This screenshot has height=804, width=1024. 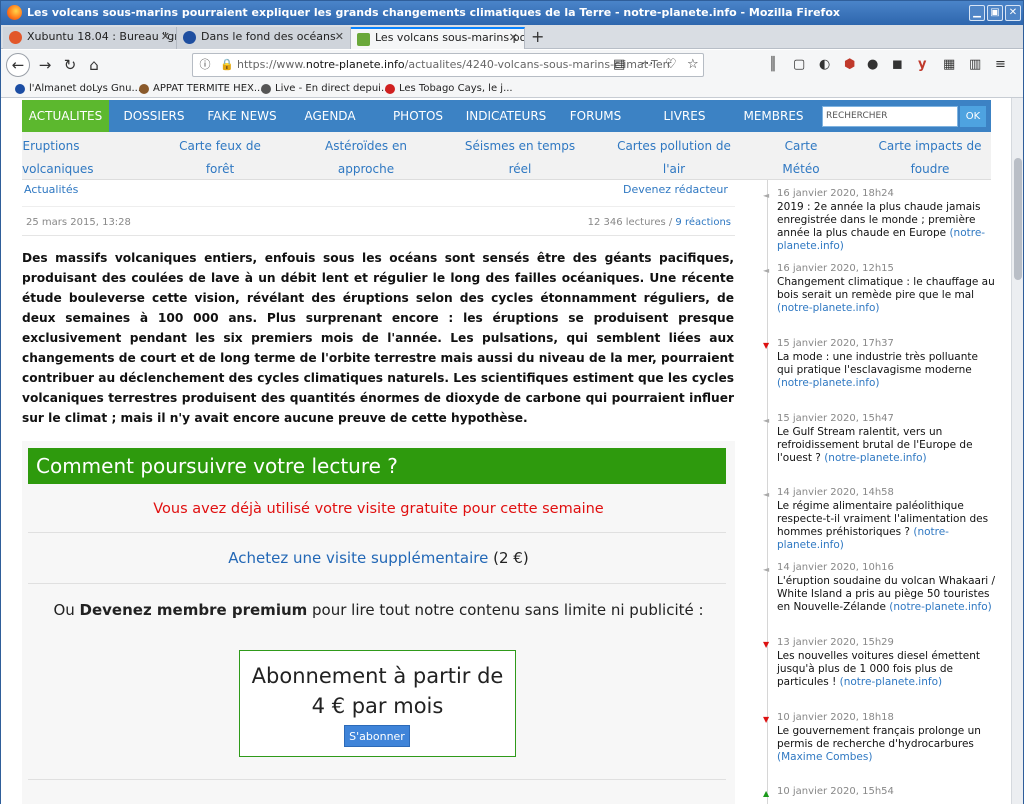 I want to click on new-tab-button: +, so click(x=537, y=37).